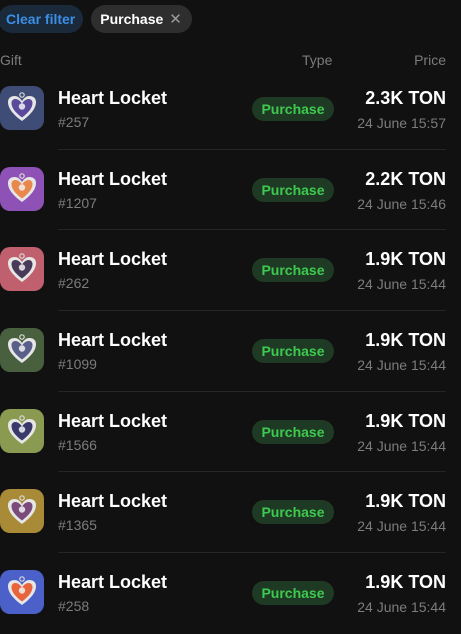 Image resolution: width=461 pixels, height=634 pixels. I want to click on close-icon: ✕, so click(175, 19).